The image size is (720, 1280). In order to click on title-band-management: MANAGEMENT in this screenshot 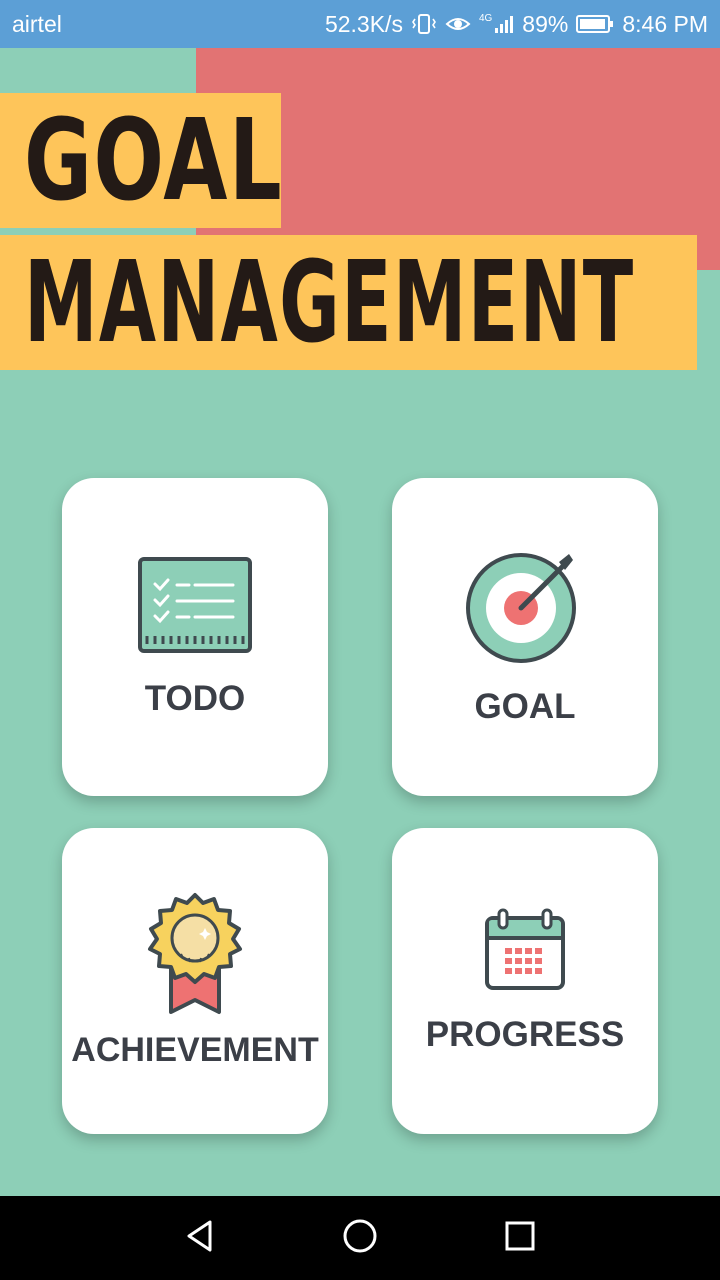, I will do `click(348, 302)`.